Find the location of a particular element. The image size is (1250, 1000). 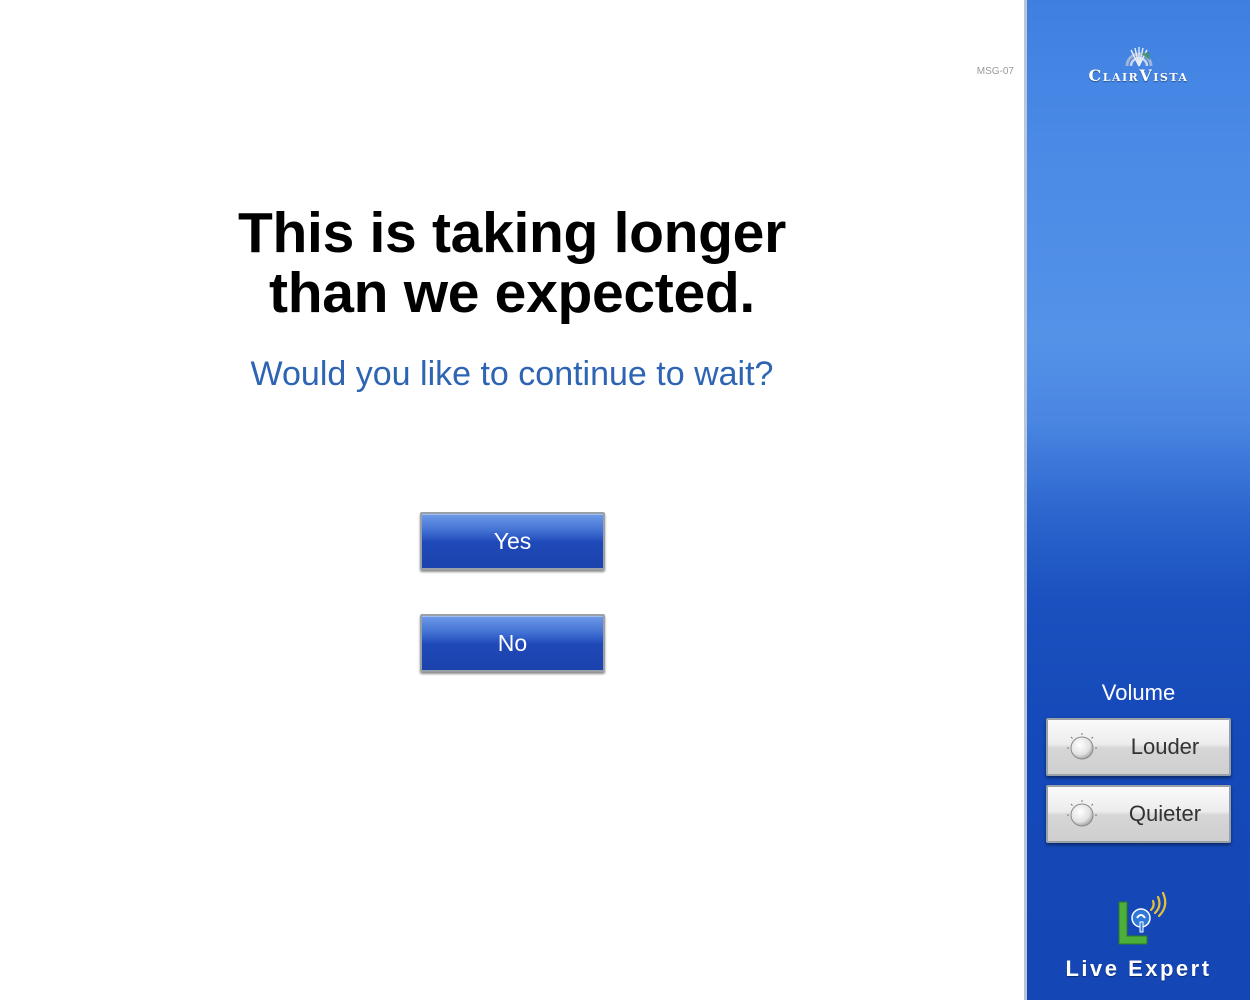

louder-label: Louder is located at coordinates (1165, 746).